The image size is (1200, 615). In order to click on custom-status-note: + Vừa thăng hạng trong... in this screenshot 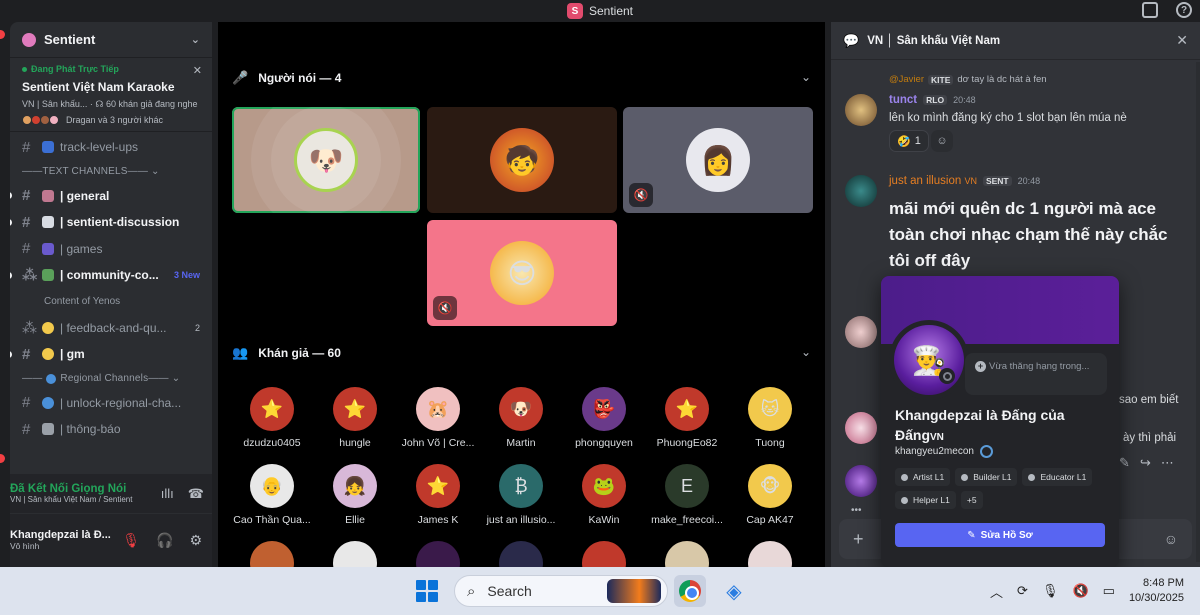, I will do `click(1036, 374)`.